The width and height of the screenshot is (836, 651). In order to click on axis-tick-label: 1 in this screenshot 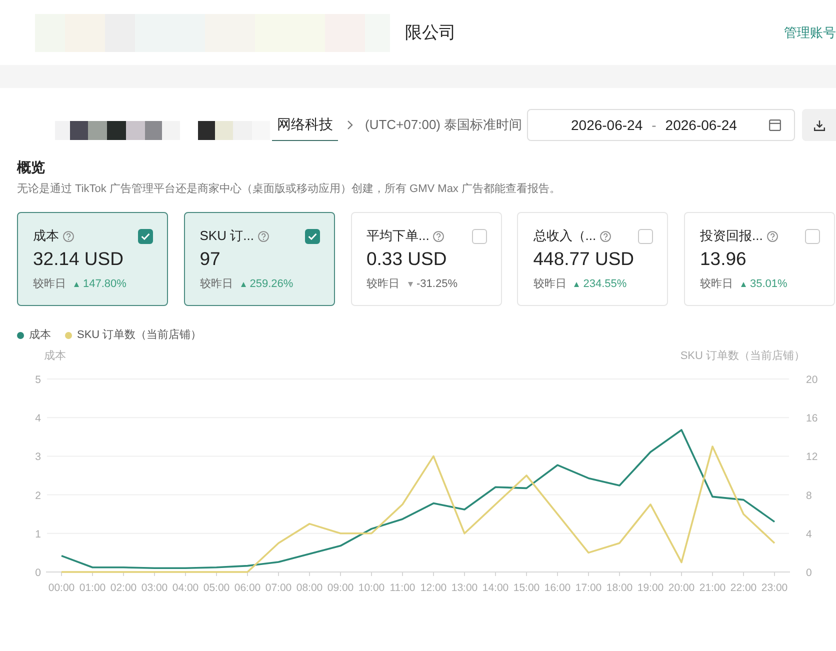, I will do `click(38, 534)`.